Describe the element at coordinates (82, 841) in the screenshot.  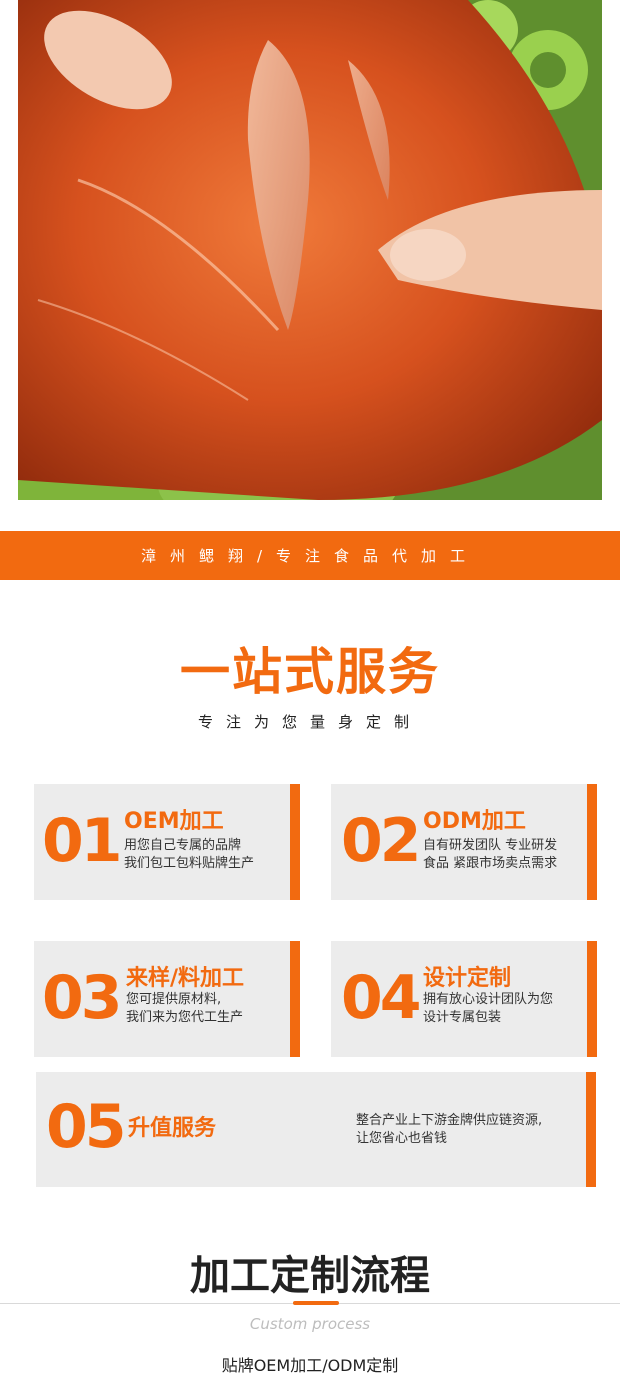
I see `card-number: 01` at that location.